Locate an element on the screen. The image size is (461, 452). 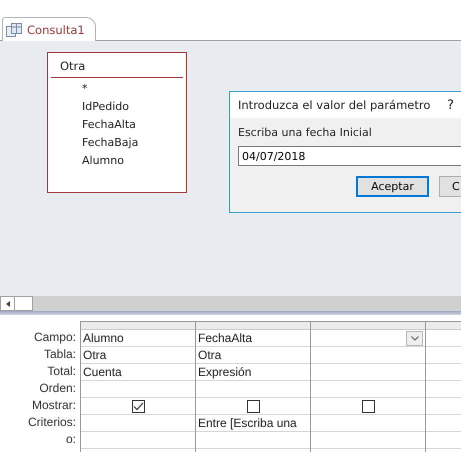
table-field: * is located at coordinates (134, 89).